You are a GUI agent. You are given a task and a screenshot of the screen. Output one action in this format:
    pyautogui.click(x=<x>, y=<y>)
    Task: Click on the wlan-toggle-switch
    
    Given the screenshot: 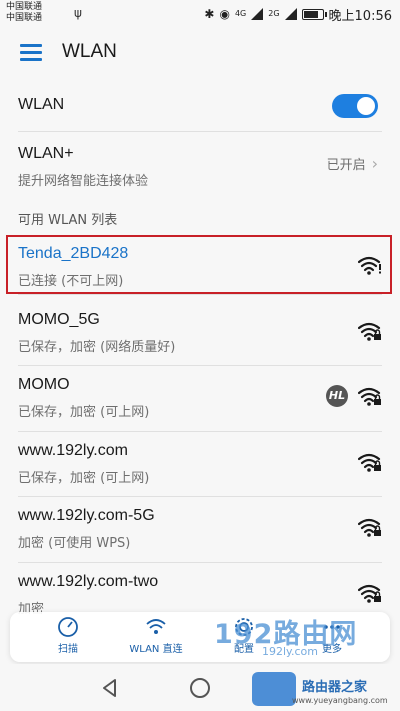 What is the action you would take?
    pyautogui.click(x=355, y=106)
    